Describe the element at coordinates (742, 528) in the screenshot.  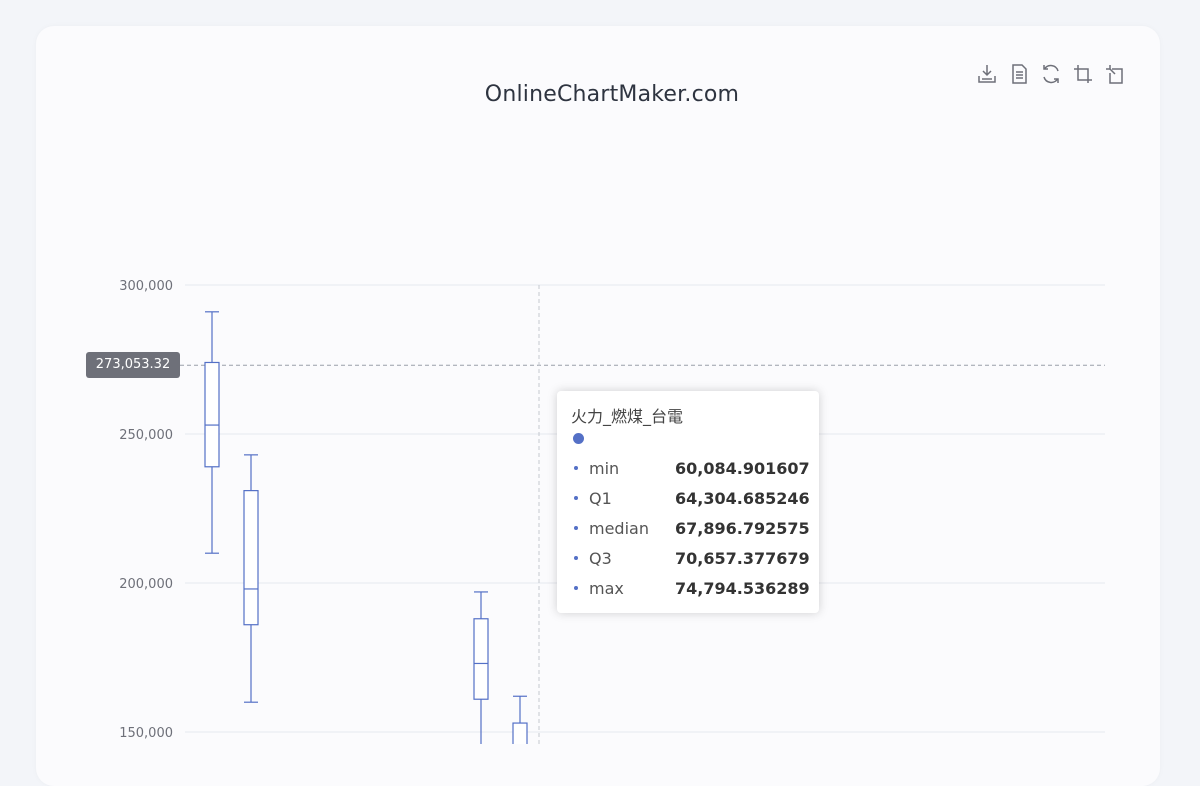
I see `tooltip-row-value: 67,896.792575` at that location.